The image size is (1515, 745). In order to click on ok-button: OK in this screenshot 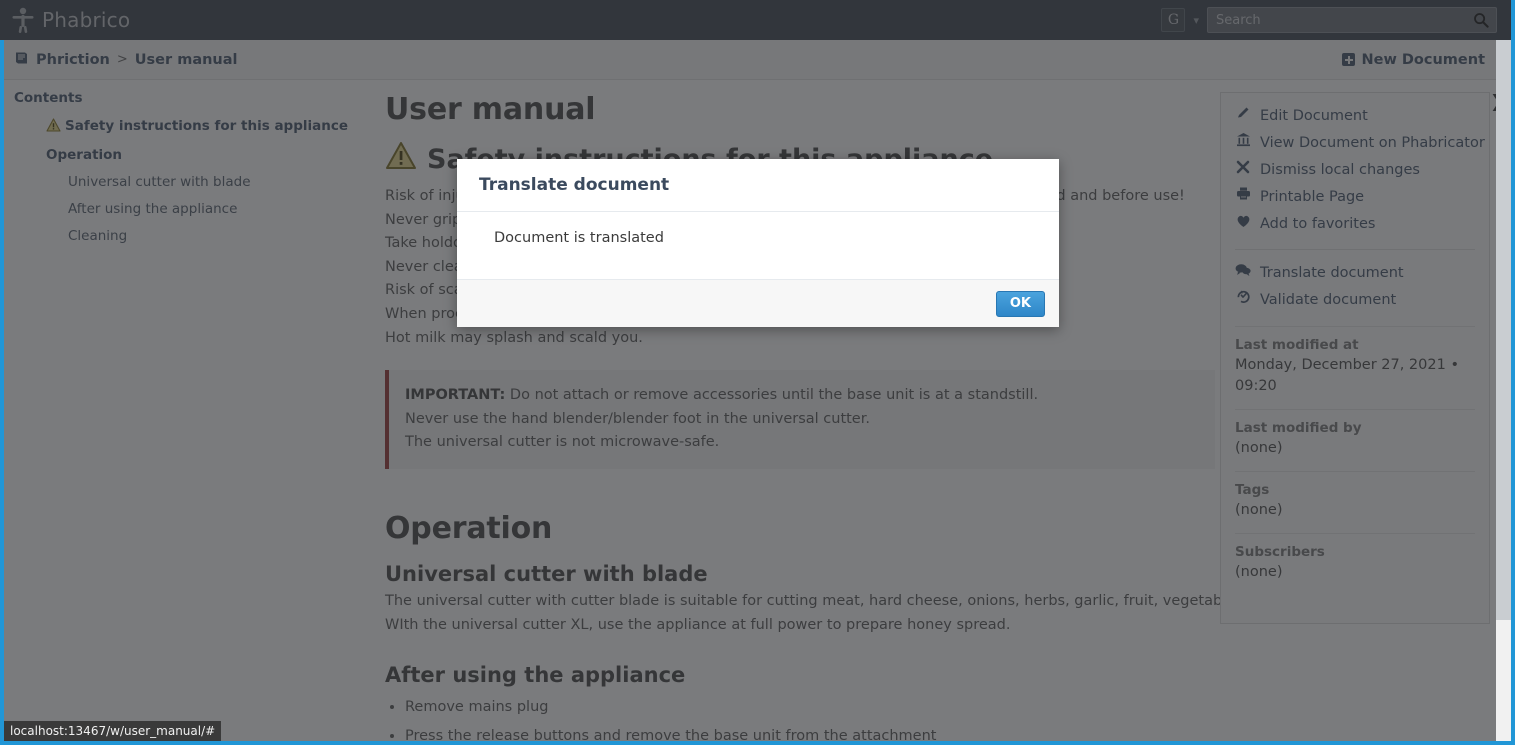, I will do `click(1020, 303)`.